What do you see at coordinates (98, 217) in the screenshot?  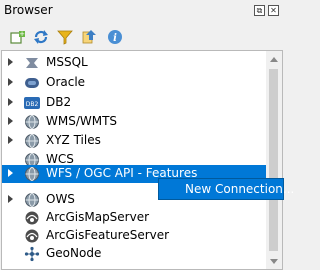 I see `tree-item-label: ArcGisMapServer` at bounding box center [98, 217].